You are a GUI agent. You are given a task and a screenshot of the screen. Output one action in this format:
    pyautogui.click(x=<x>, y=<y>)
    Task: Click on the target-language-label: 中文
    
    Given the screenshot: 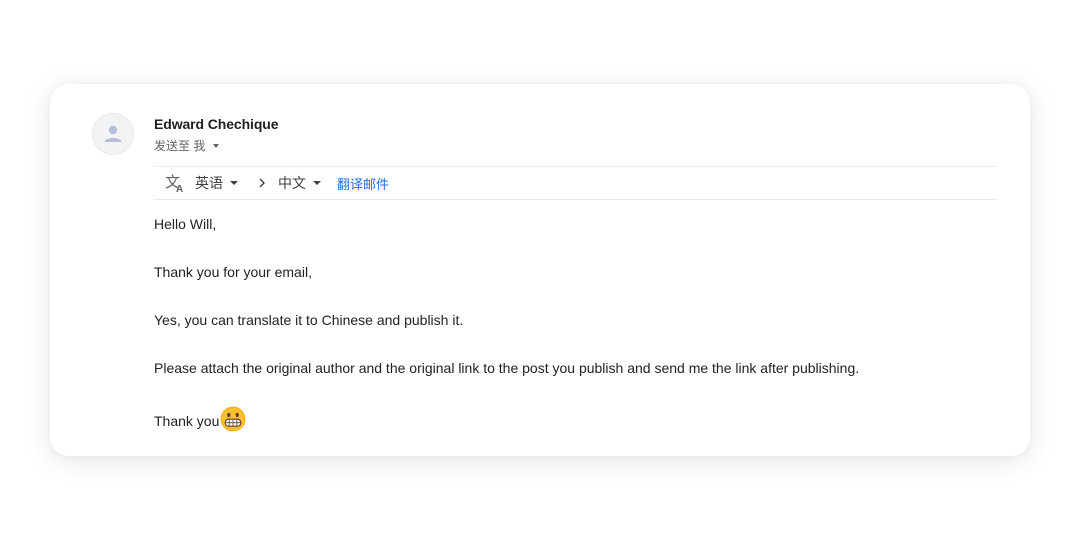 What is the action you would take?
    pyautogui.click(x=292, y=183)
    